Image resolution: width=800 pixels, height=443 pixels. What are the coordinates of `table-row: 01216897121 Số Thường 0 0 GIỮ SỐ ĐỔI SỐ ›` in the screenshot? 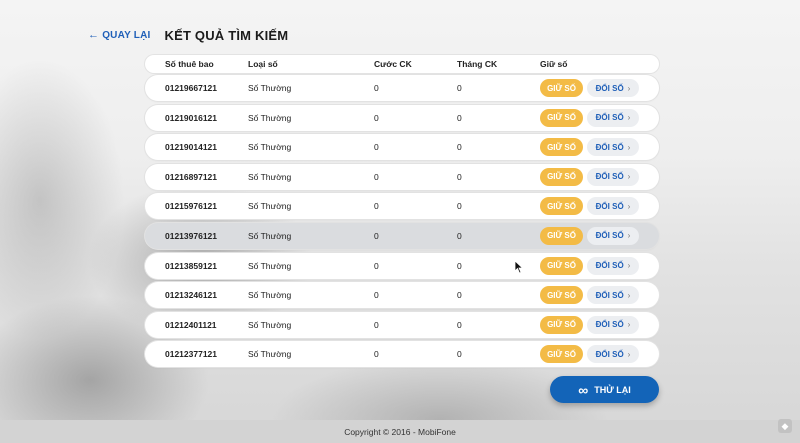 It's located at (402, 176).